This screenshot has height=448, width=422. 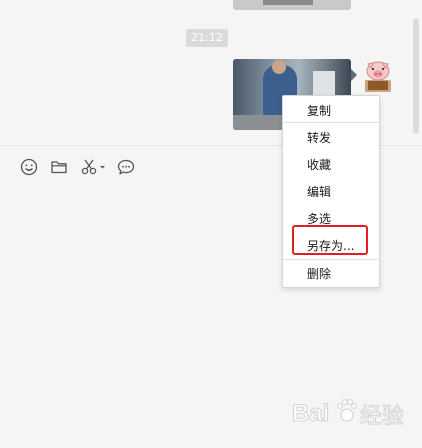 I want to click on menu-item-delete: 删除, so click(x=331, y=273).